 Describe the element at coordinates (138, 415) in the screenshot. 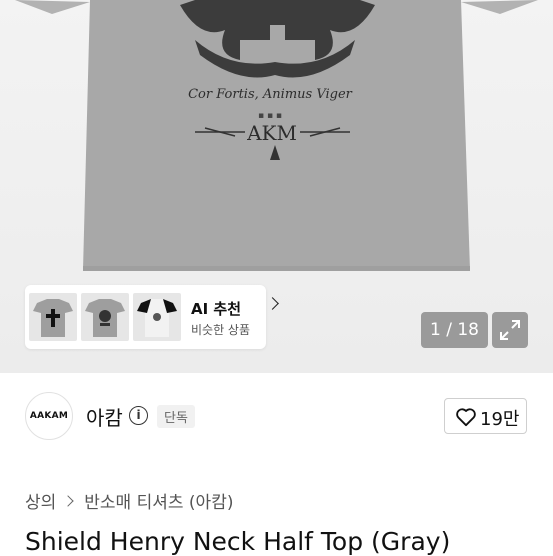

I see `info-icon: i` at that location.